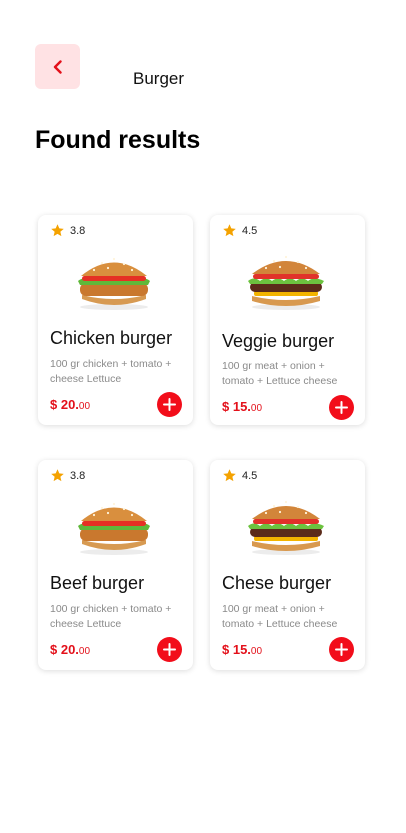 The height and width of the screenshot is (833, 406). I want to click on chevron-left-icon, so click(57, 66).